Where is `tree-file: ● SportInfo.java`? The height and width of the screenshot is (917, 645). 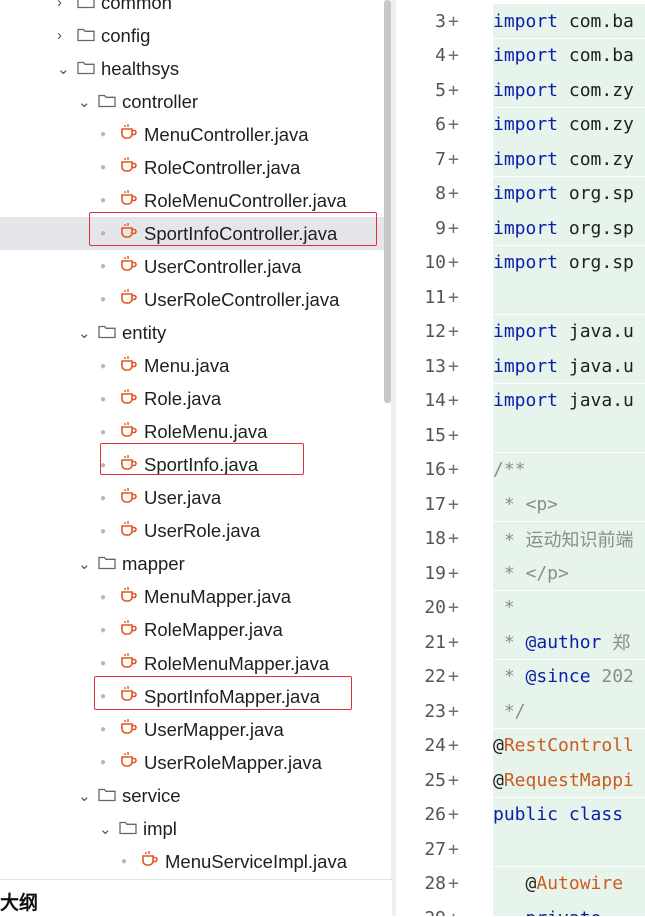
tree-file: ● SportInfo.java is located at coordinates (192, 465).